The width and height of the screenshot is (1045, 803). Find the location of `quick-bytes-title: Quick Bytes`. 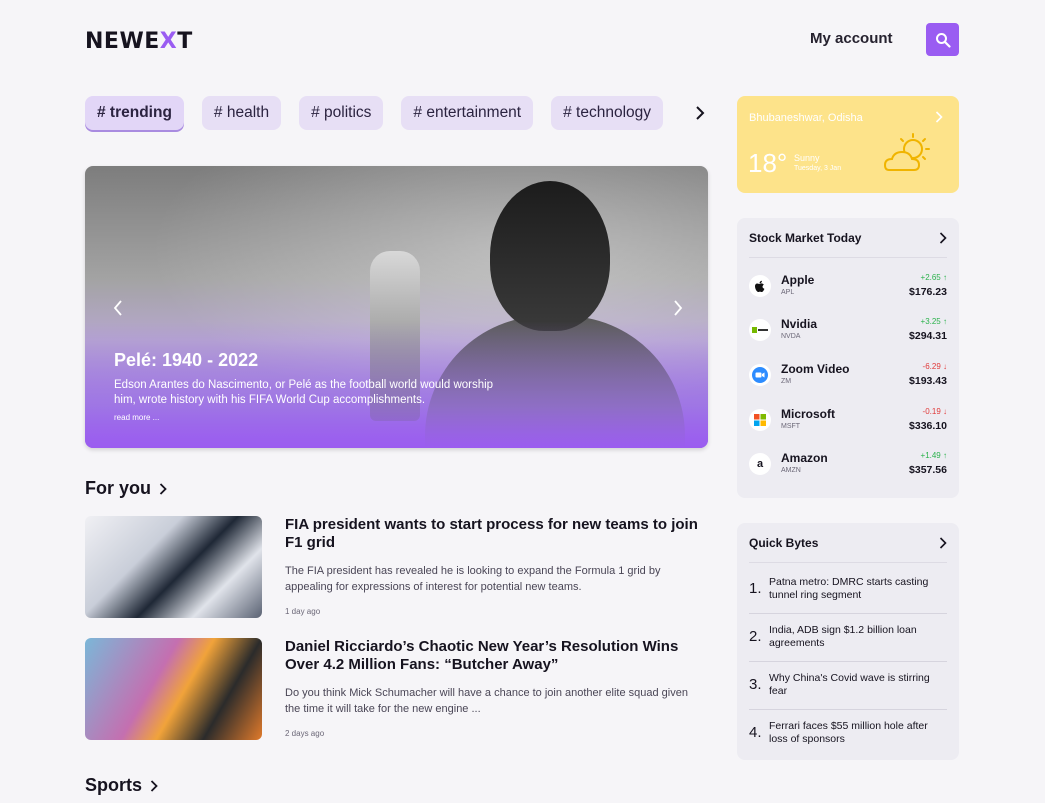

quick-bytes-title: Quick Bytes is located at coordinates (784, 542).